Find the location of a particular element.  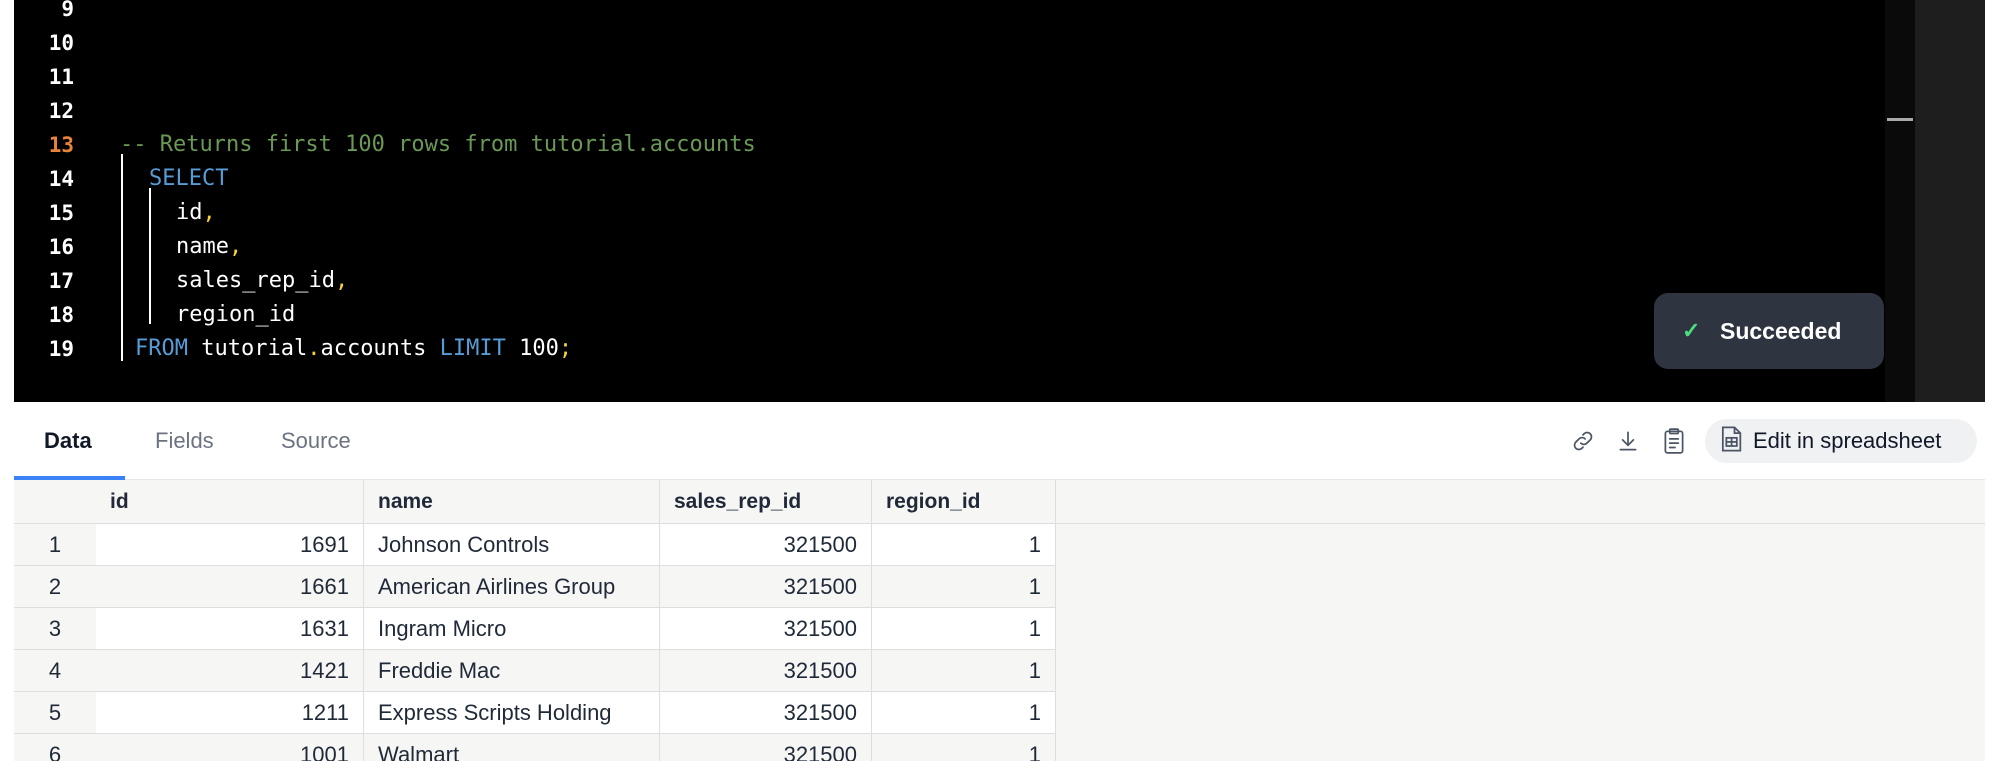

line-number: 13 is located at coordinates (61, 145).